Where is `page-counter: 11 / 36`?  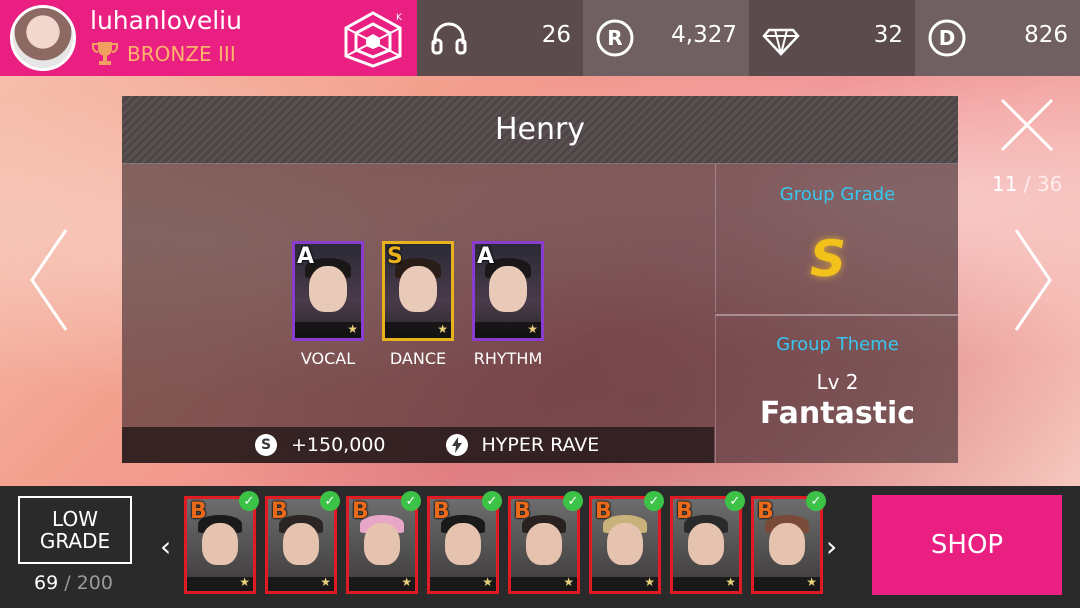
page-counter: 11 / 36 is located at coordinates (1027, 184).